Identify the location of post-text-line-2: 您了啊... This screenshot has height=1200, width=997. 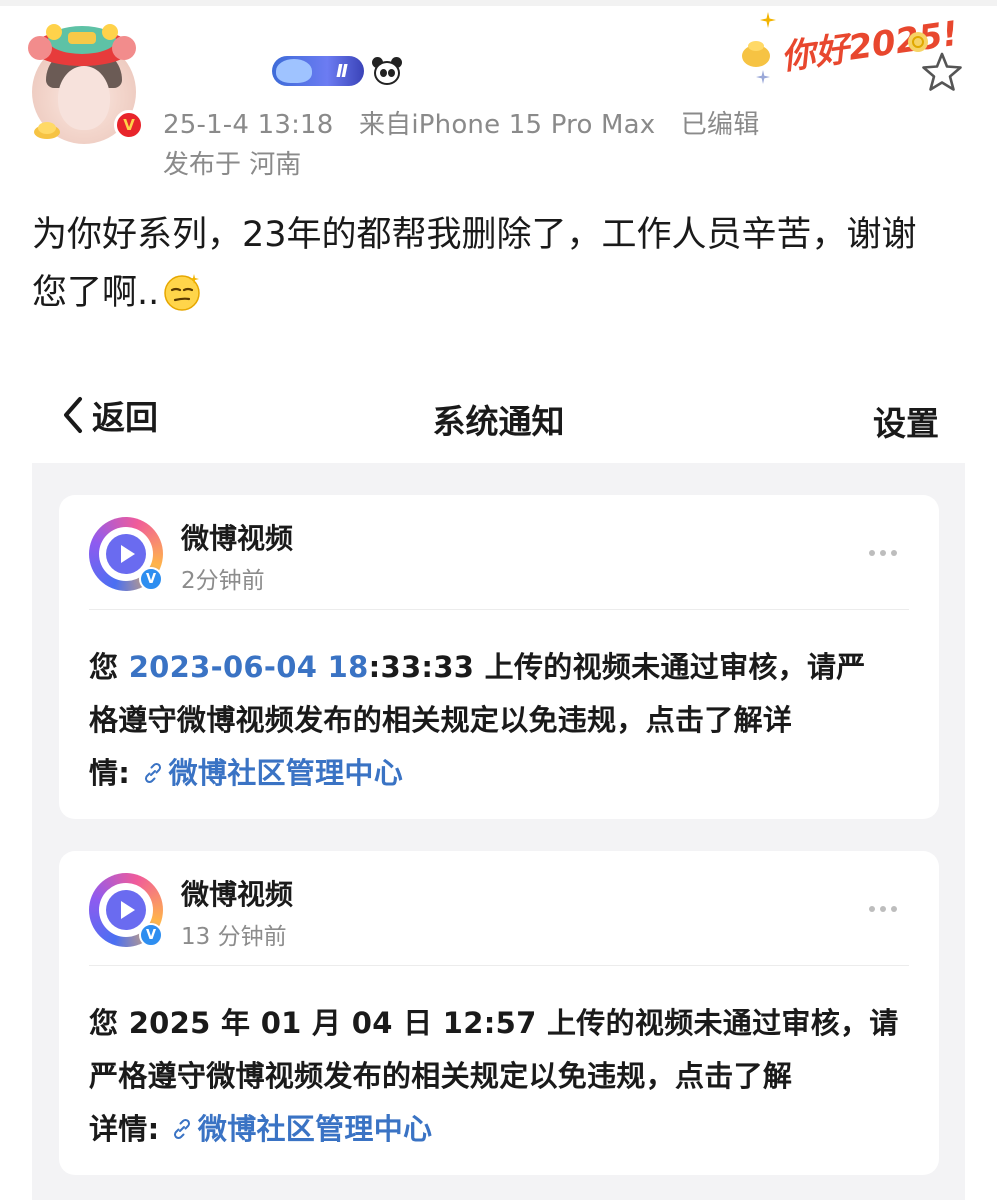
(502, 293).